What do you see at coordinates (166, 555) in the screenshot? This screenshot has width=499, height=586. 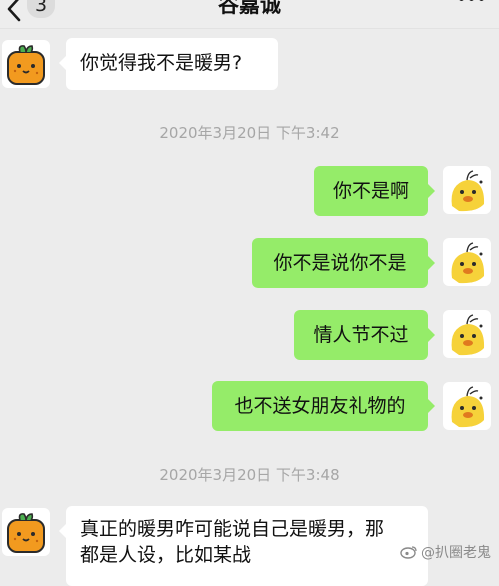 I see `message-text-line: 都是人设，比如某战` at bounding box center [166, 555].